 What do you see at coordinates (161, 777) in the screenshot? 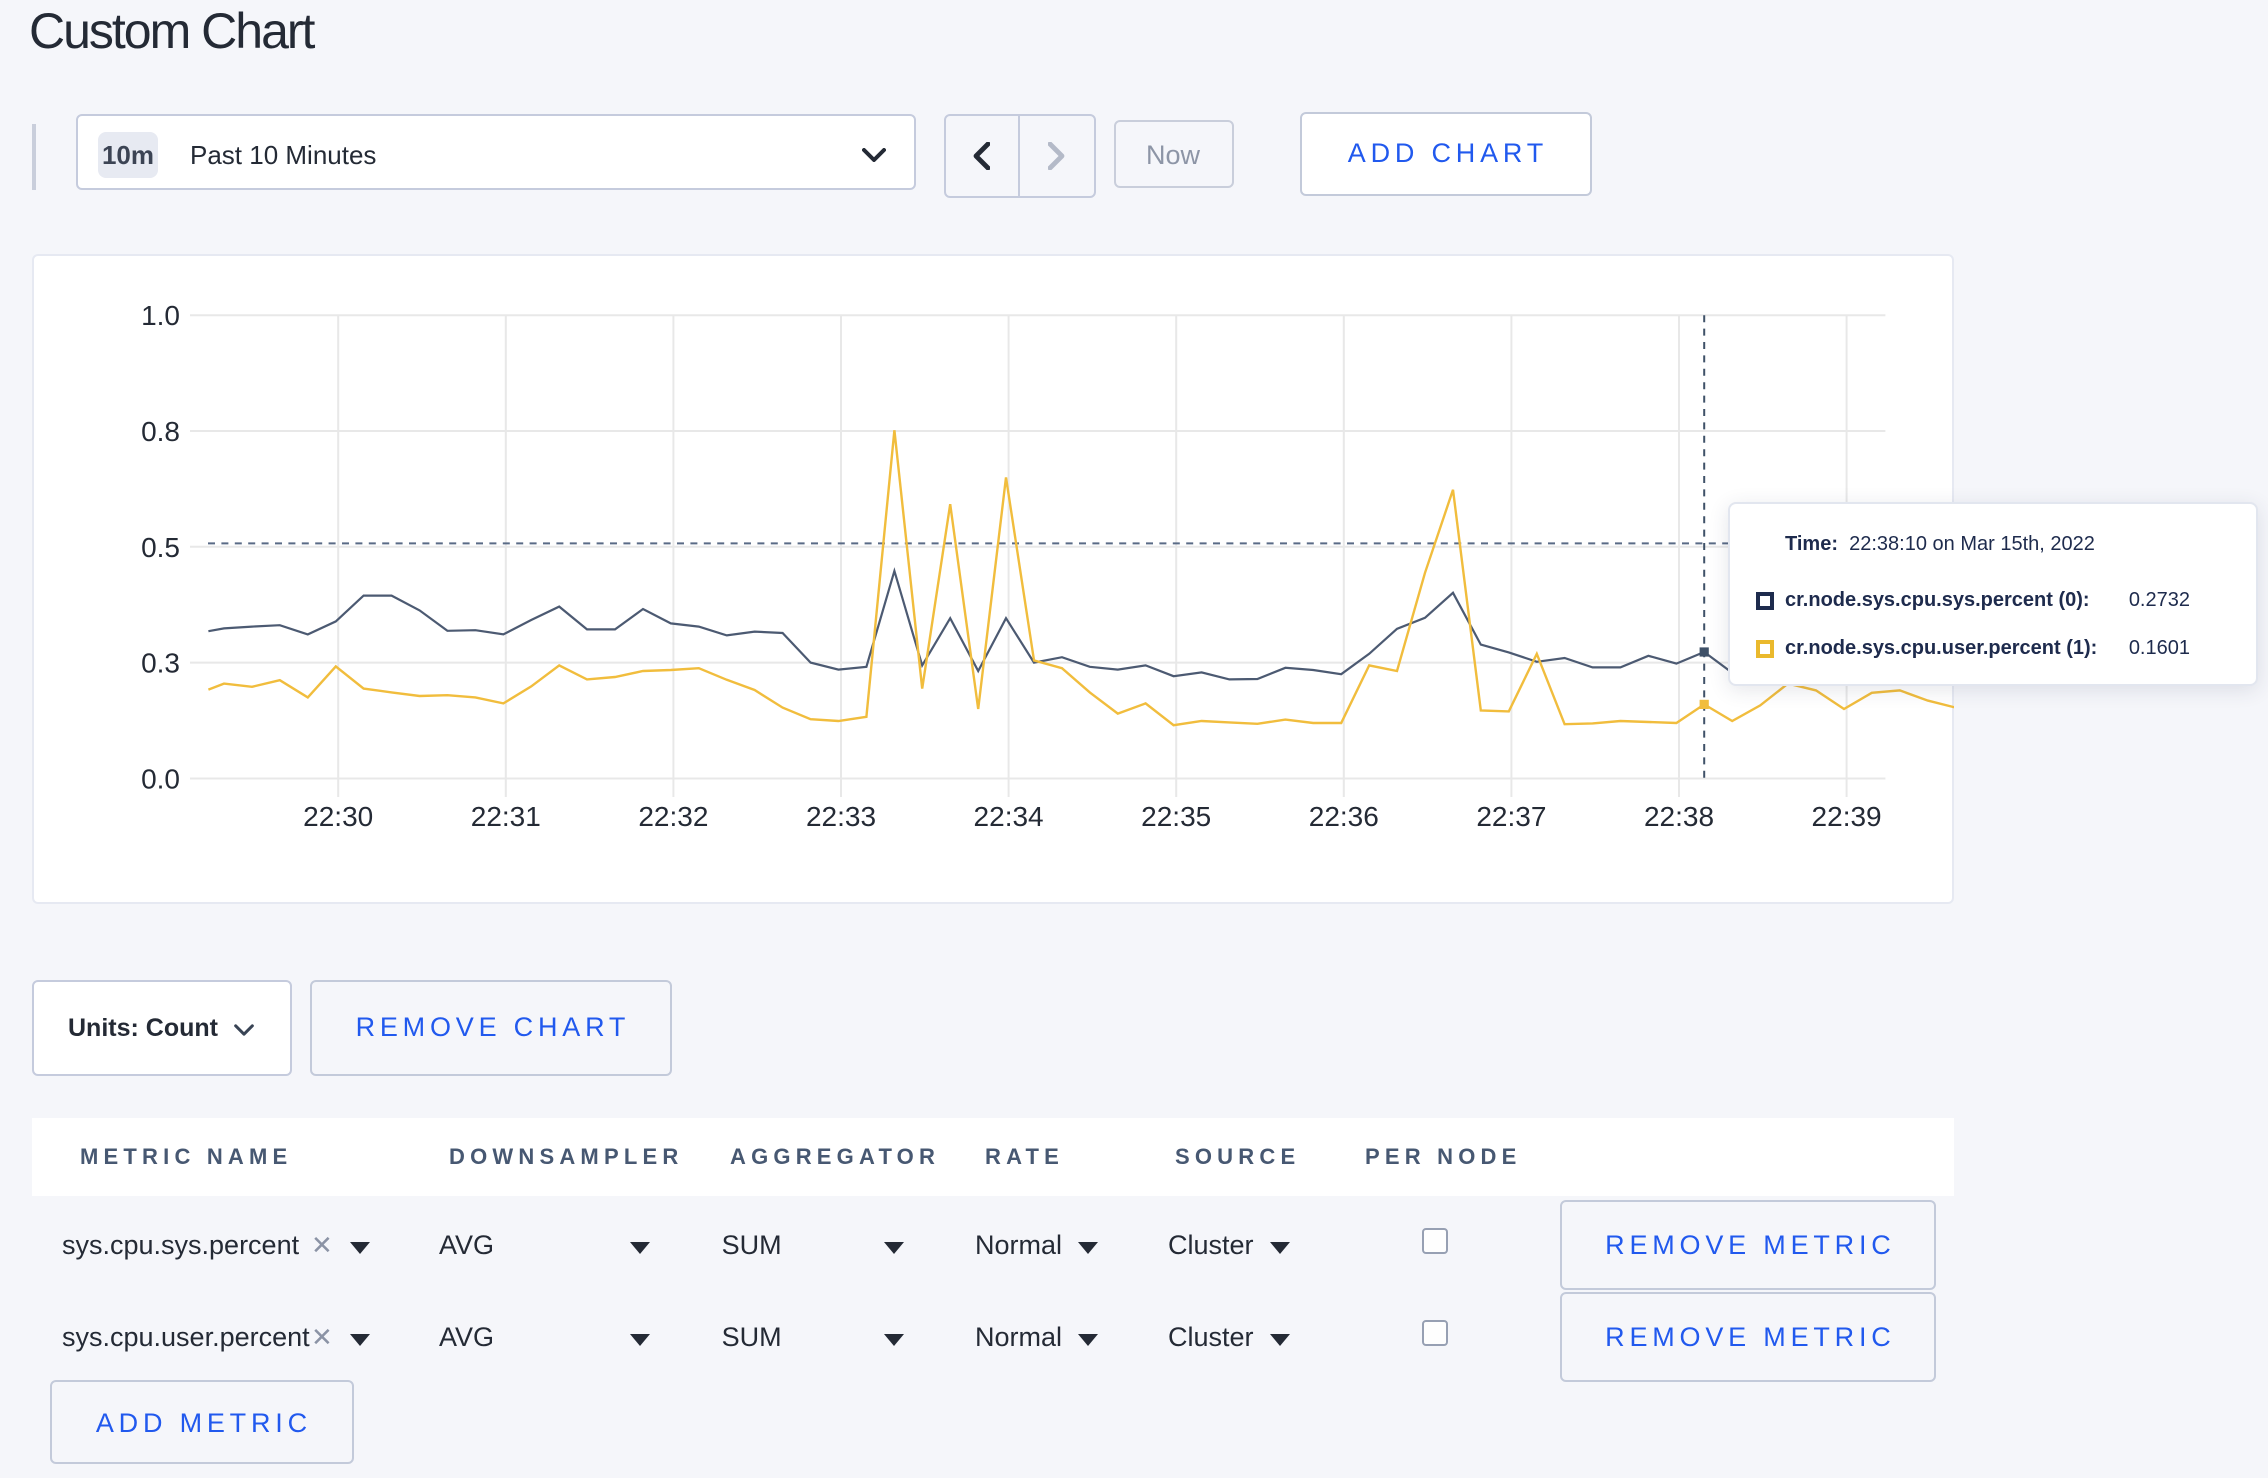
I see `svg-text: 0.0` at bounding box center [161, 777].